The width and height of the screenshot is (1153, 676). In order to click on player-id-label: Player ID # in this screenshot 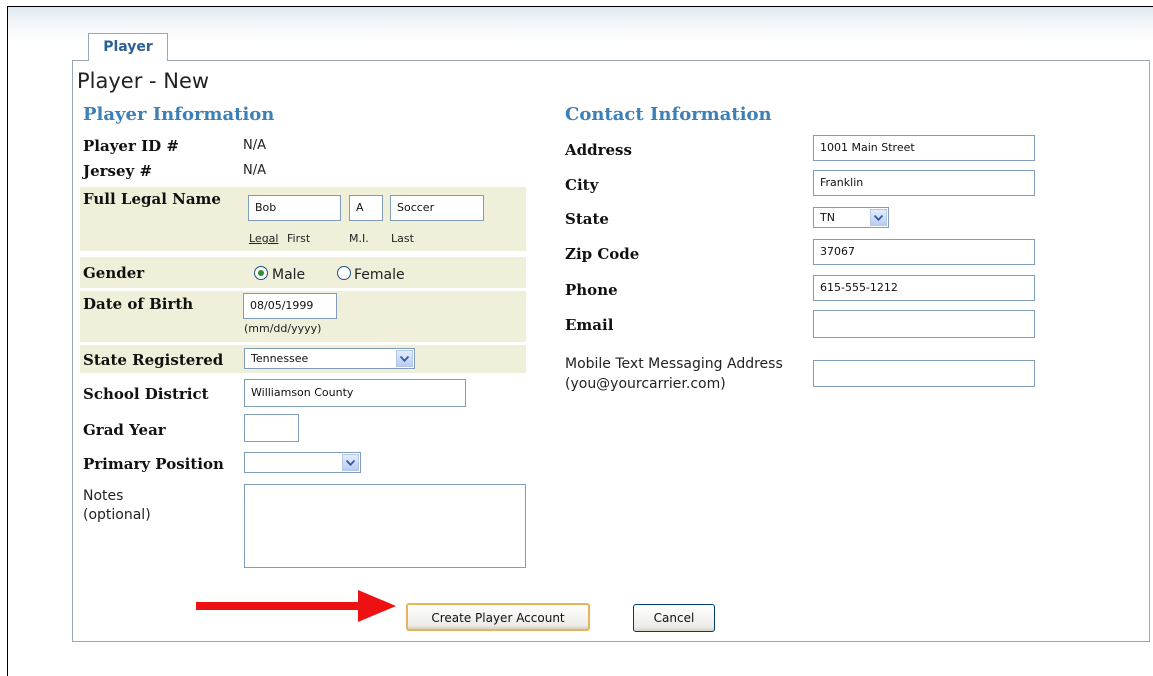, I will do `click(131, 146)`.